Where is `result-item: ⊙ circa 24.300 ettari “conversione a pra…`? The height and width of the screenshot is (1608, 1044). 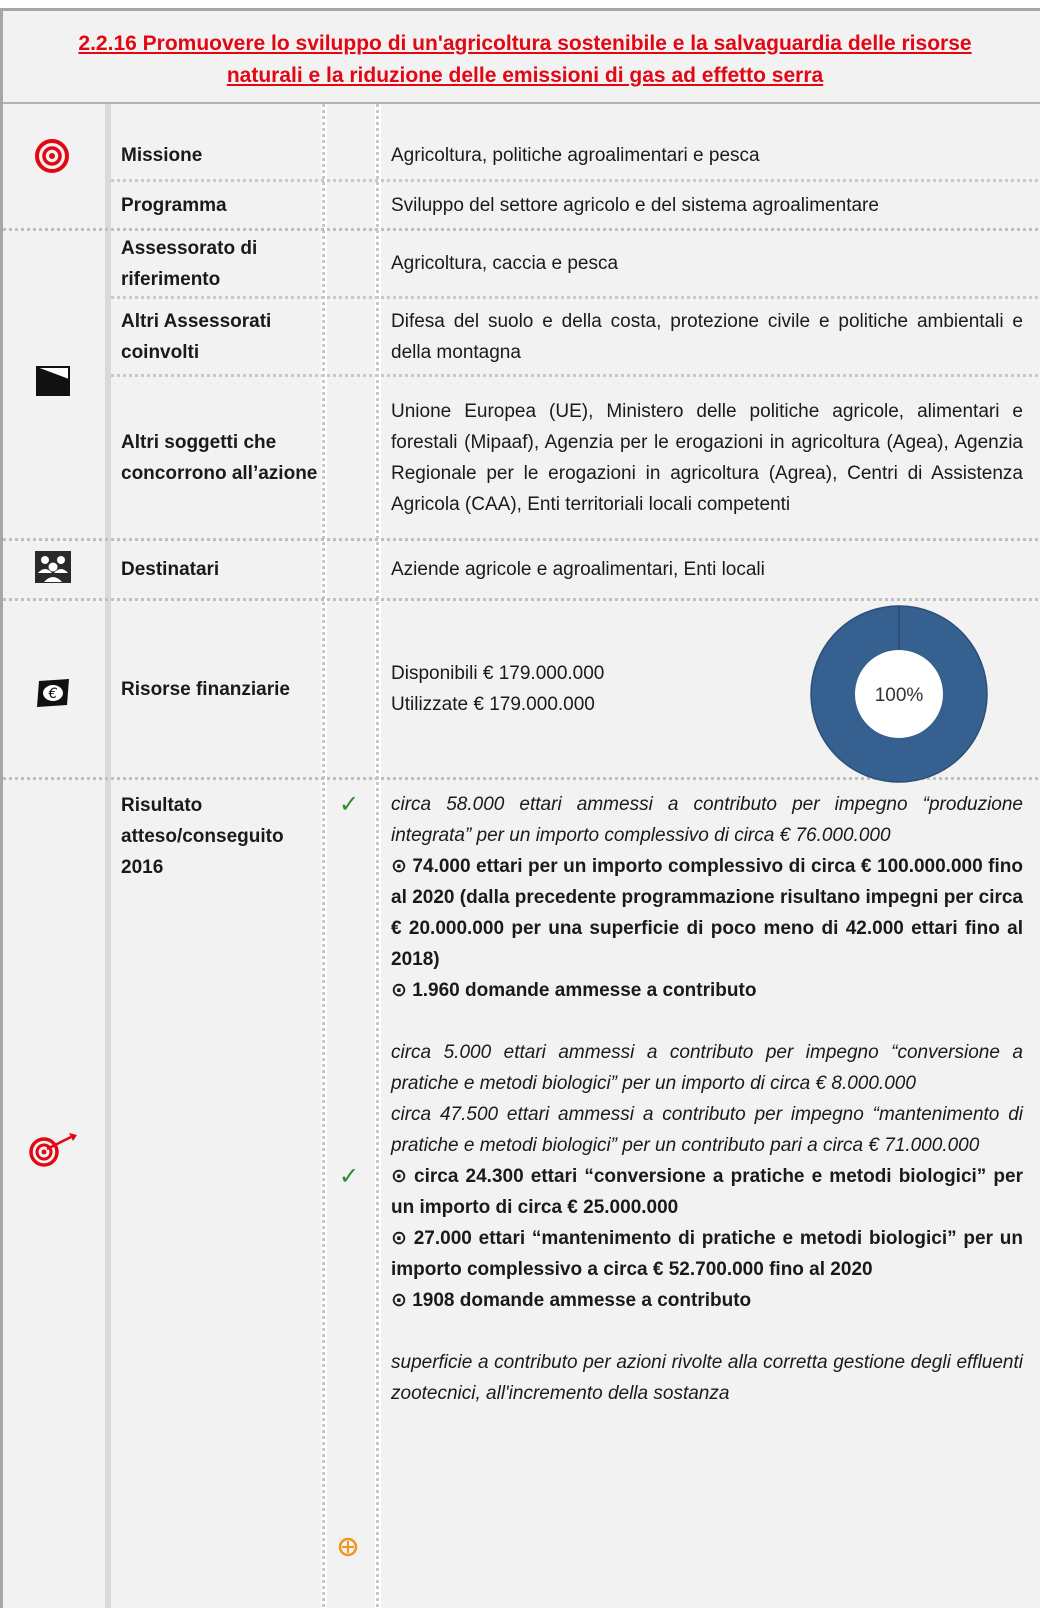 result-item: ⊙ circa 24.300 ettari “conversione a pra… is located at coordinates (707, 1192).